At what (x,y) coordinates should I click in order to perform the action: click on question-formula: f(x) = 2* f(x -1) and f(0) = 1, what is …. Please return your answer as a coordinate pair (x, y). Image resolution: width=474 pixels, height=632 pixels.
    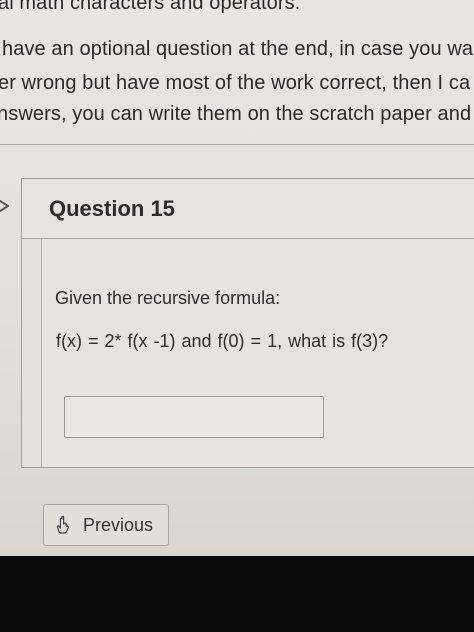
    Looking at the image, I should click on (222, 341).